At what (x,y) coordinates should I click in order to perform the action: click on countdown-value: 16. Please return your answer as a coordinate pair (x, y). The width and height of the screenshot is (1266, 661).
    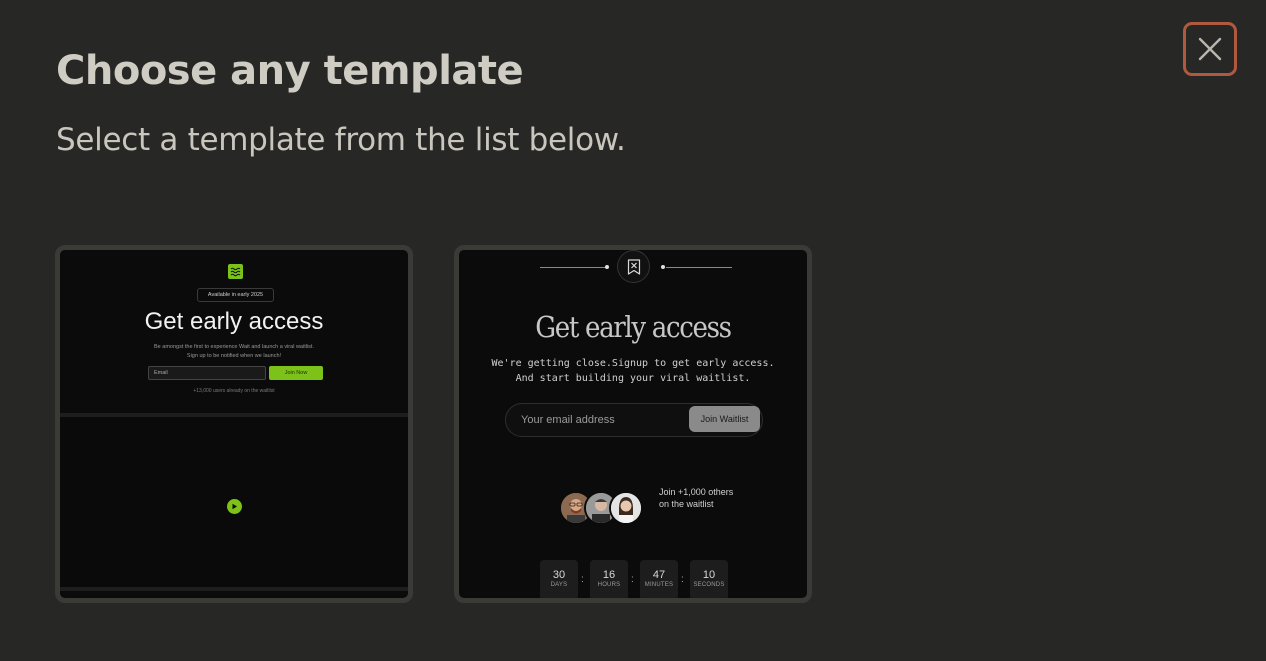
    Looking at the image, I should click on (609, 575).